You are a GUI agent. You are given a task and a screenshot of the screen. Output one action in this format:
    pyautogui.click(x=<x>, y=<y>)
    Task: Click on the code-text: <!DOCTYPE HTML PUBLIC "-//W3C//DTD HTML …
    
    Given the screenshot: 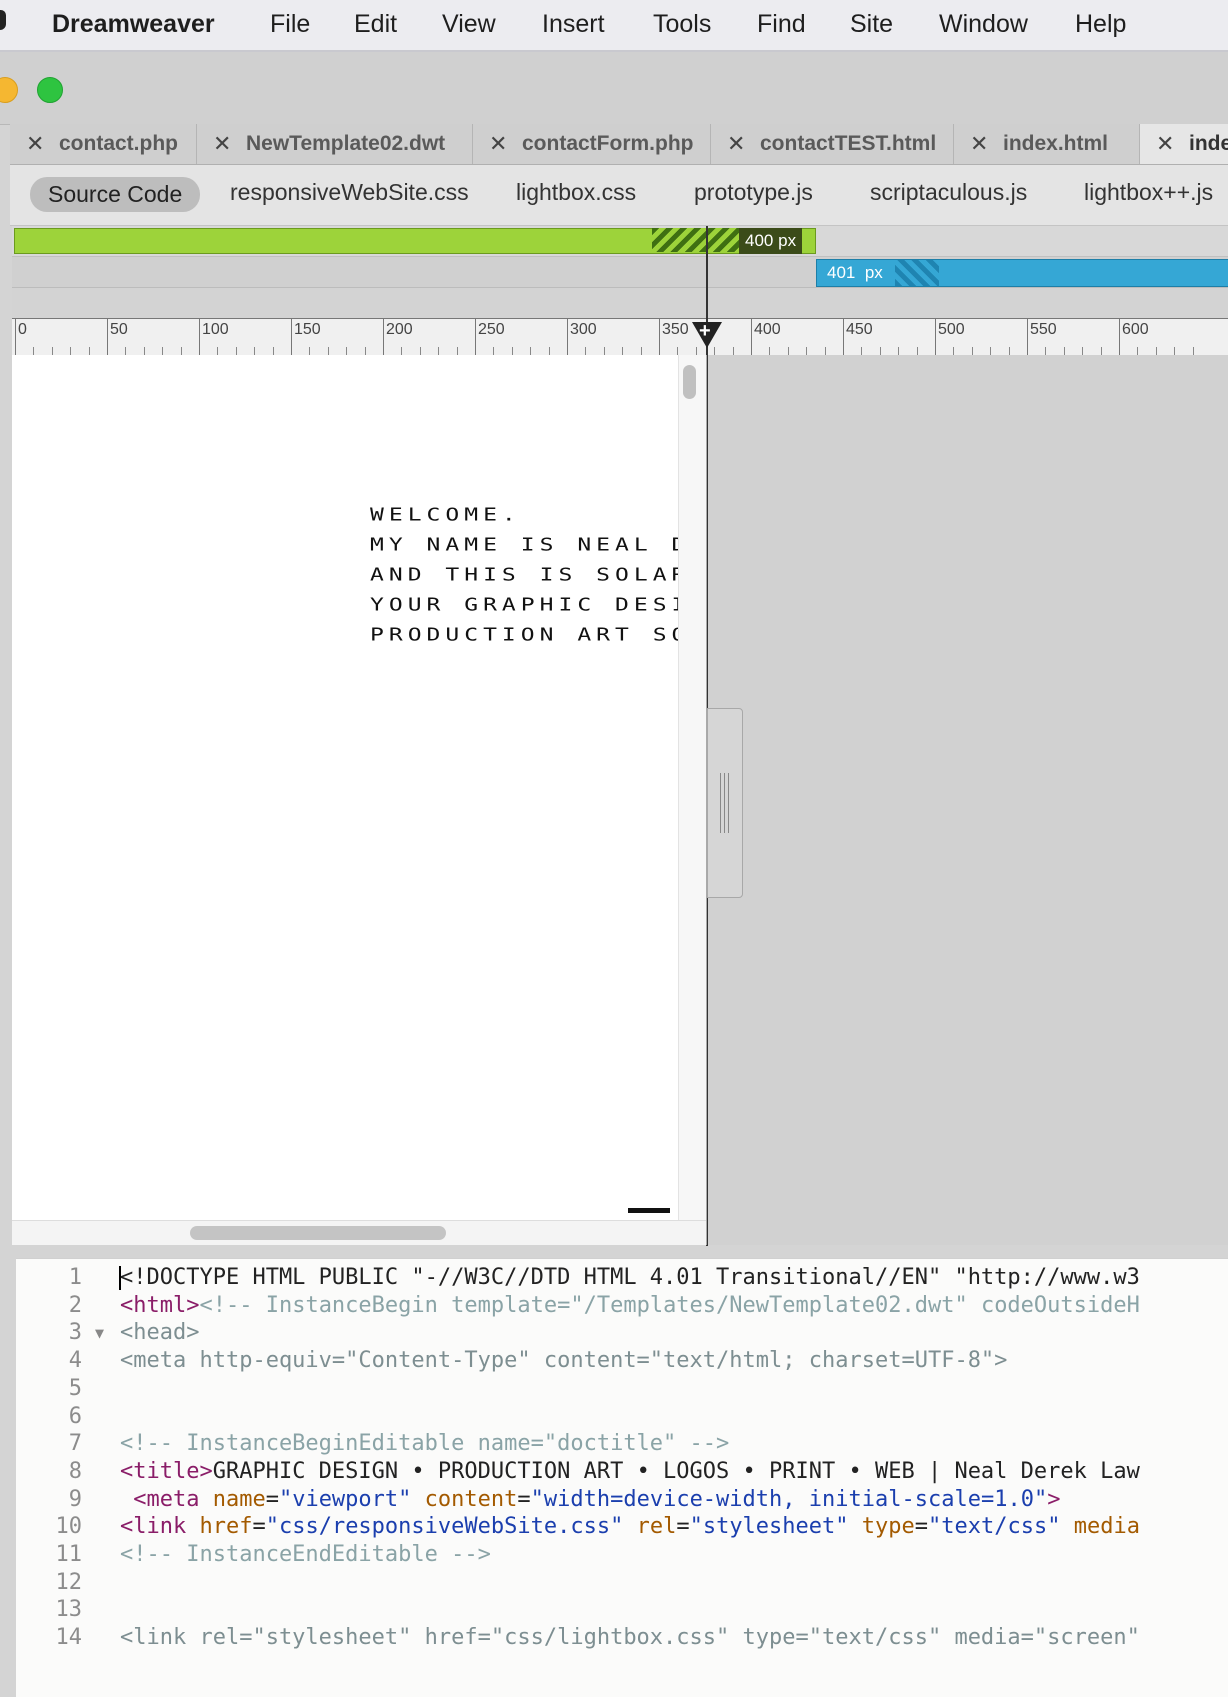 What is the action you would take?
    pyautogui.click(x=630, y=1277)
    